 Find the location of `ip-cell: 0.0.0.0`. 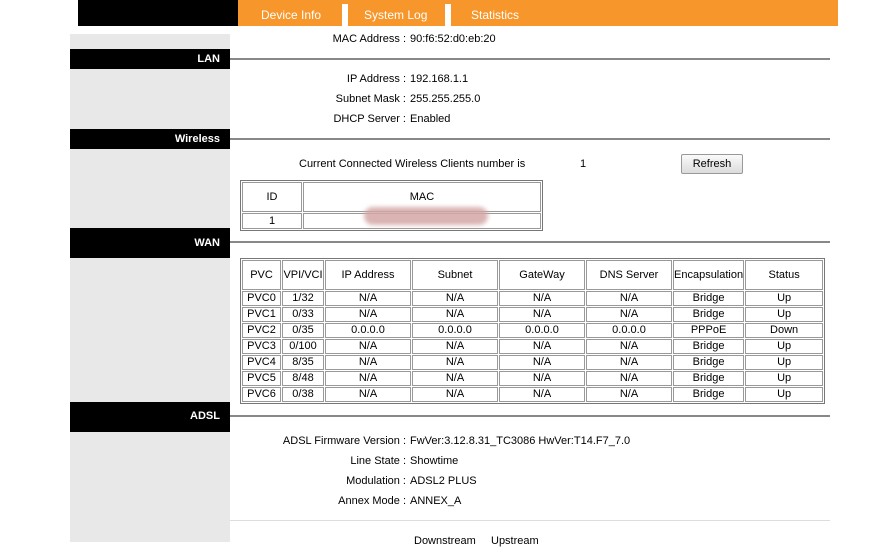

ip-cell: 0.0.0.0 is located at coordinates (368, 330).